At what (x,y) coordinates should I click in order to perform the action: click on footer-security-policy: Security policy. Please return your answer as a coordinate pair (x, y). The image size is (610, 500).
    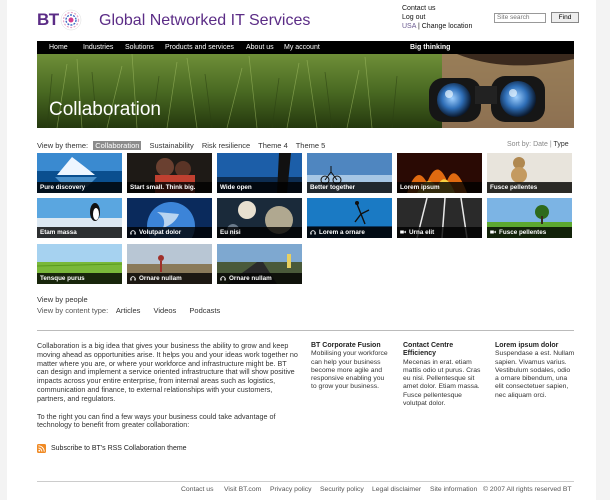
    Looking at the image, I should click on (342, 489).